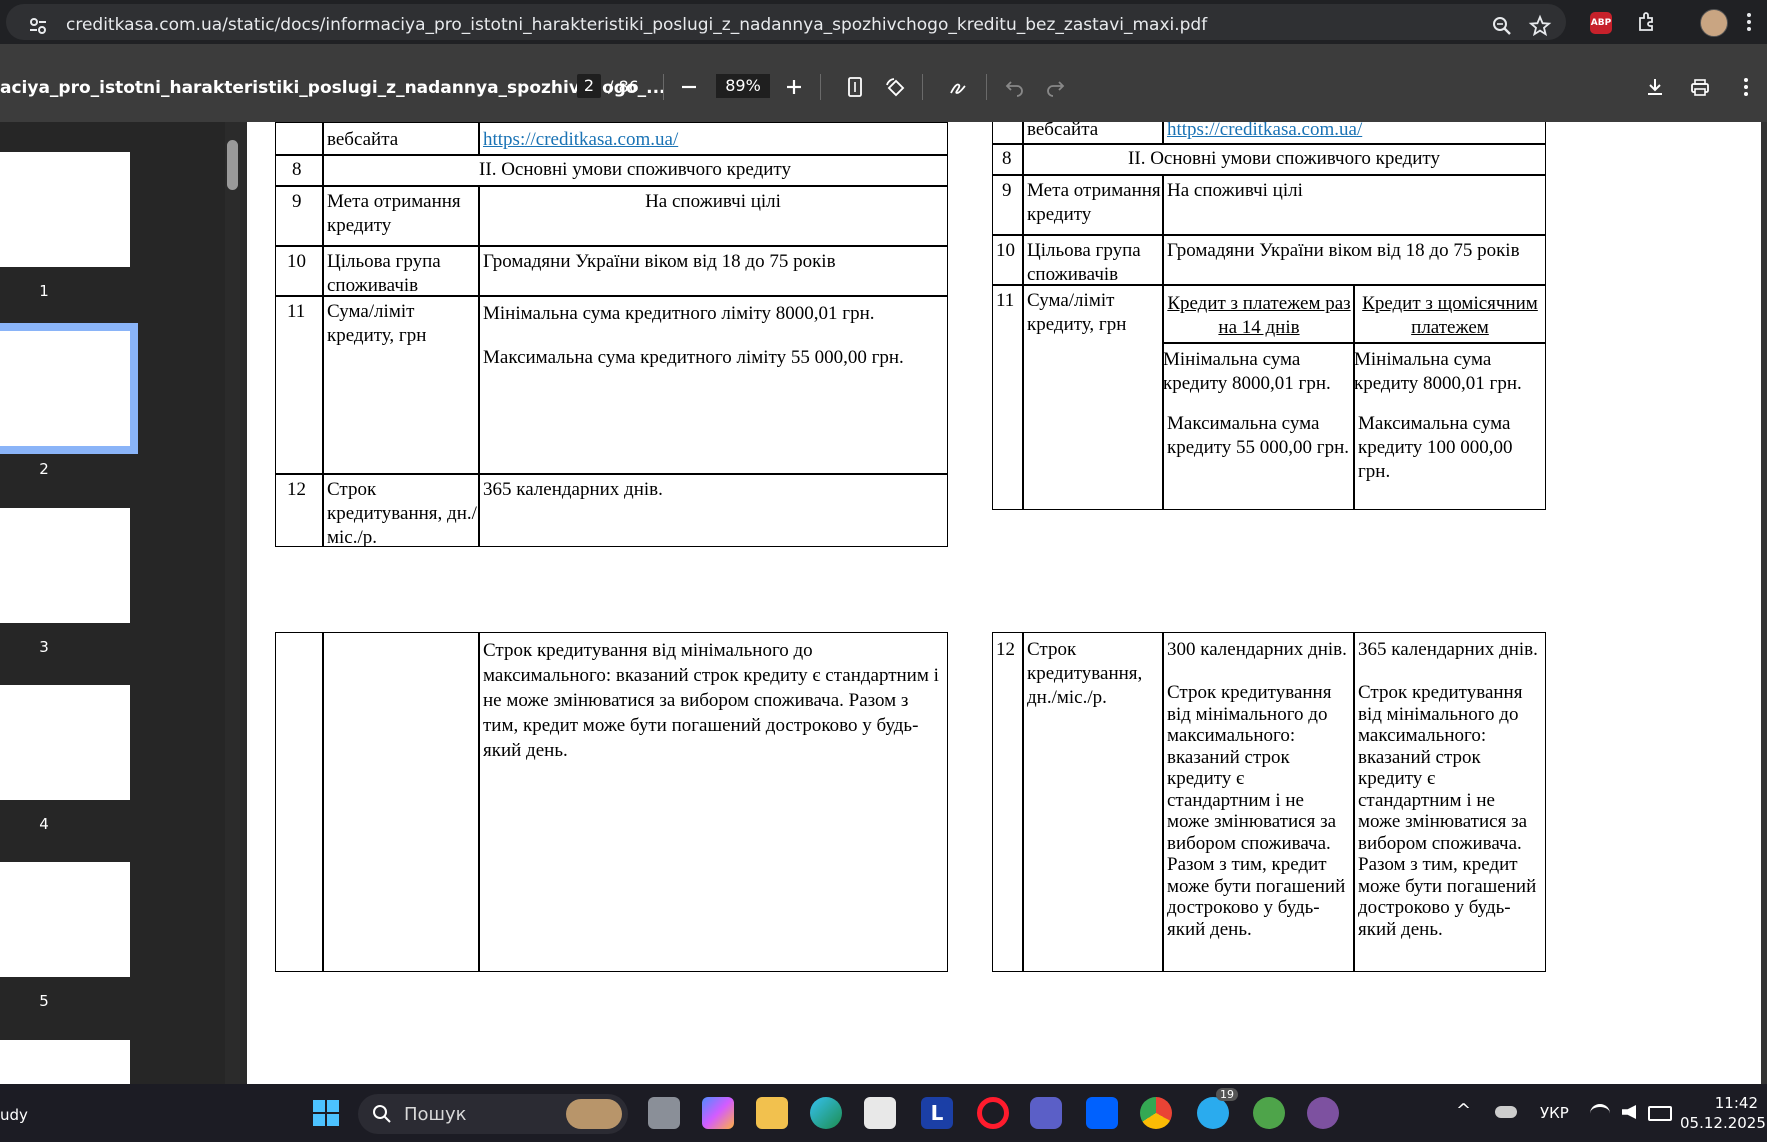 This screenshot has height=1142, width=1767. What do you see at coordinates (1213, 1113) in the screenshot?
I see `telegram-icon` at bounding box center [1213, 1113].